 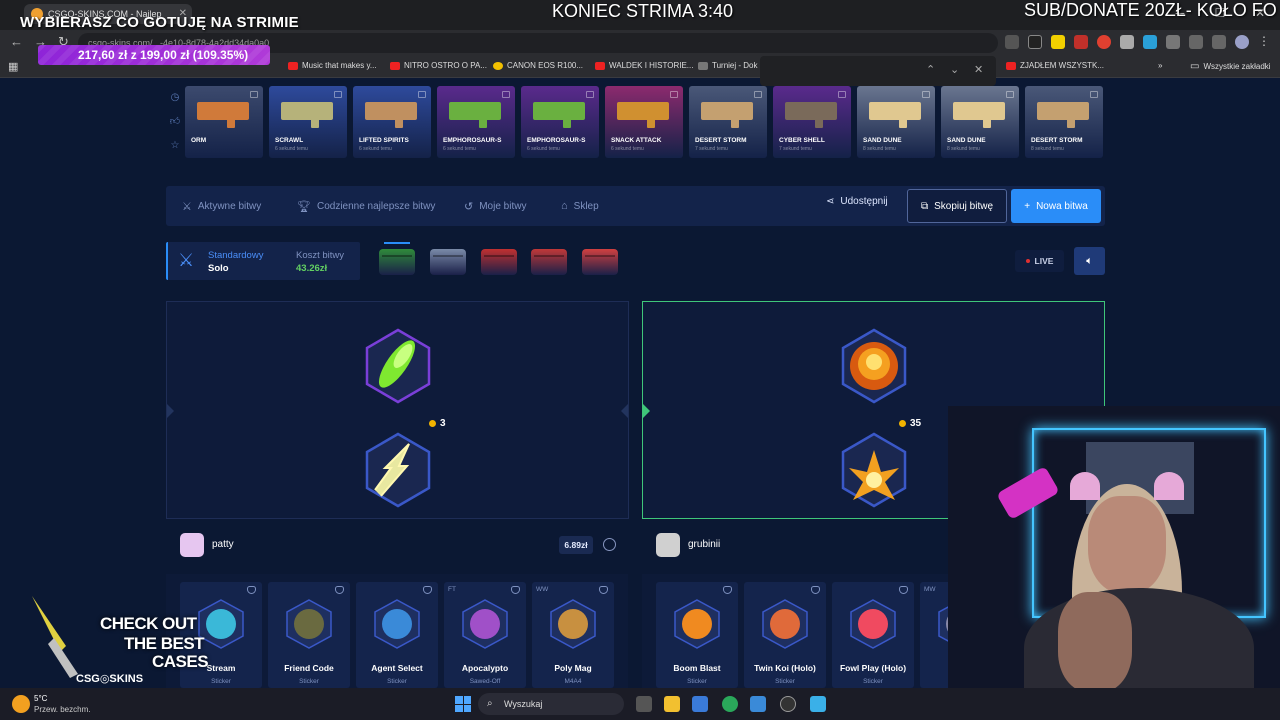 I want to click on webcam-feed, so click(x=1114, y=553).